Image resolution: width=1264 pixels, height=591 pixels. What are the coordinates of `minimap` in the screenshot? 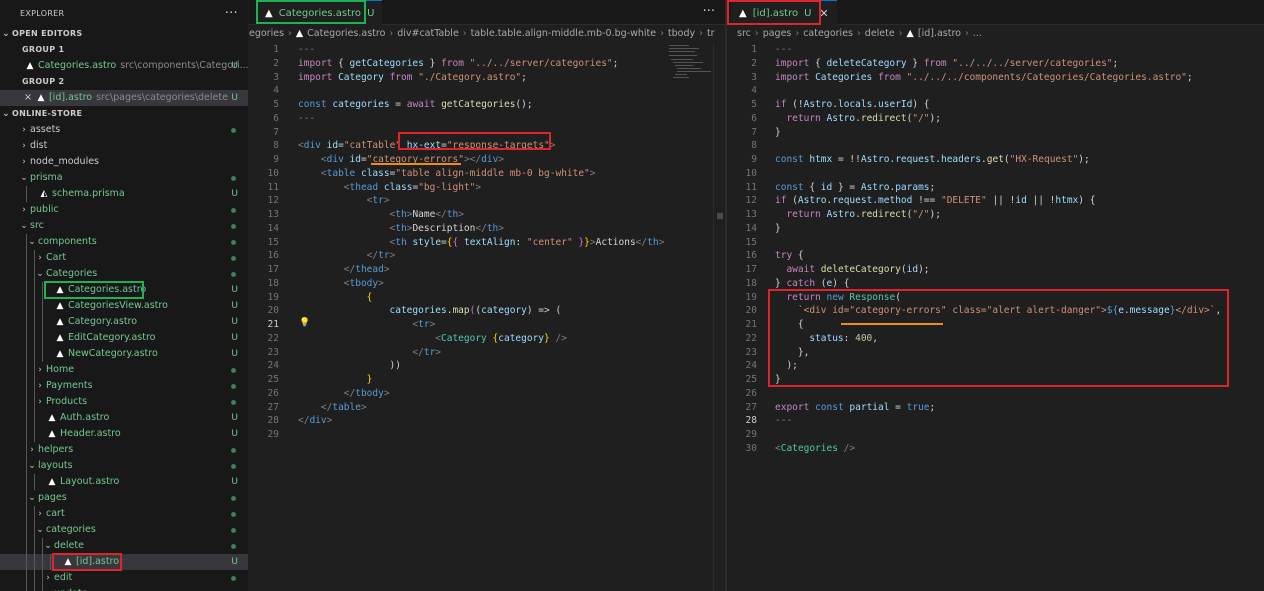 It's located at (691, 63).